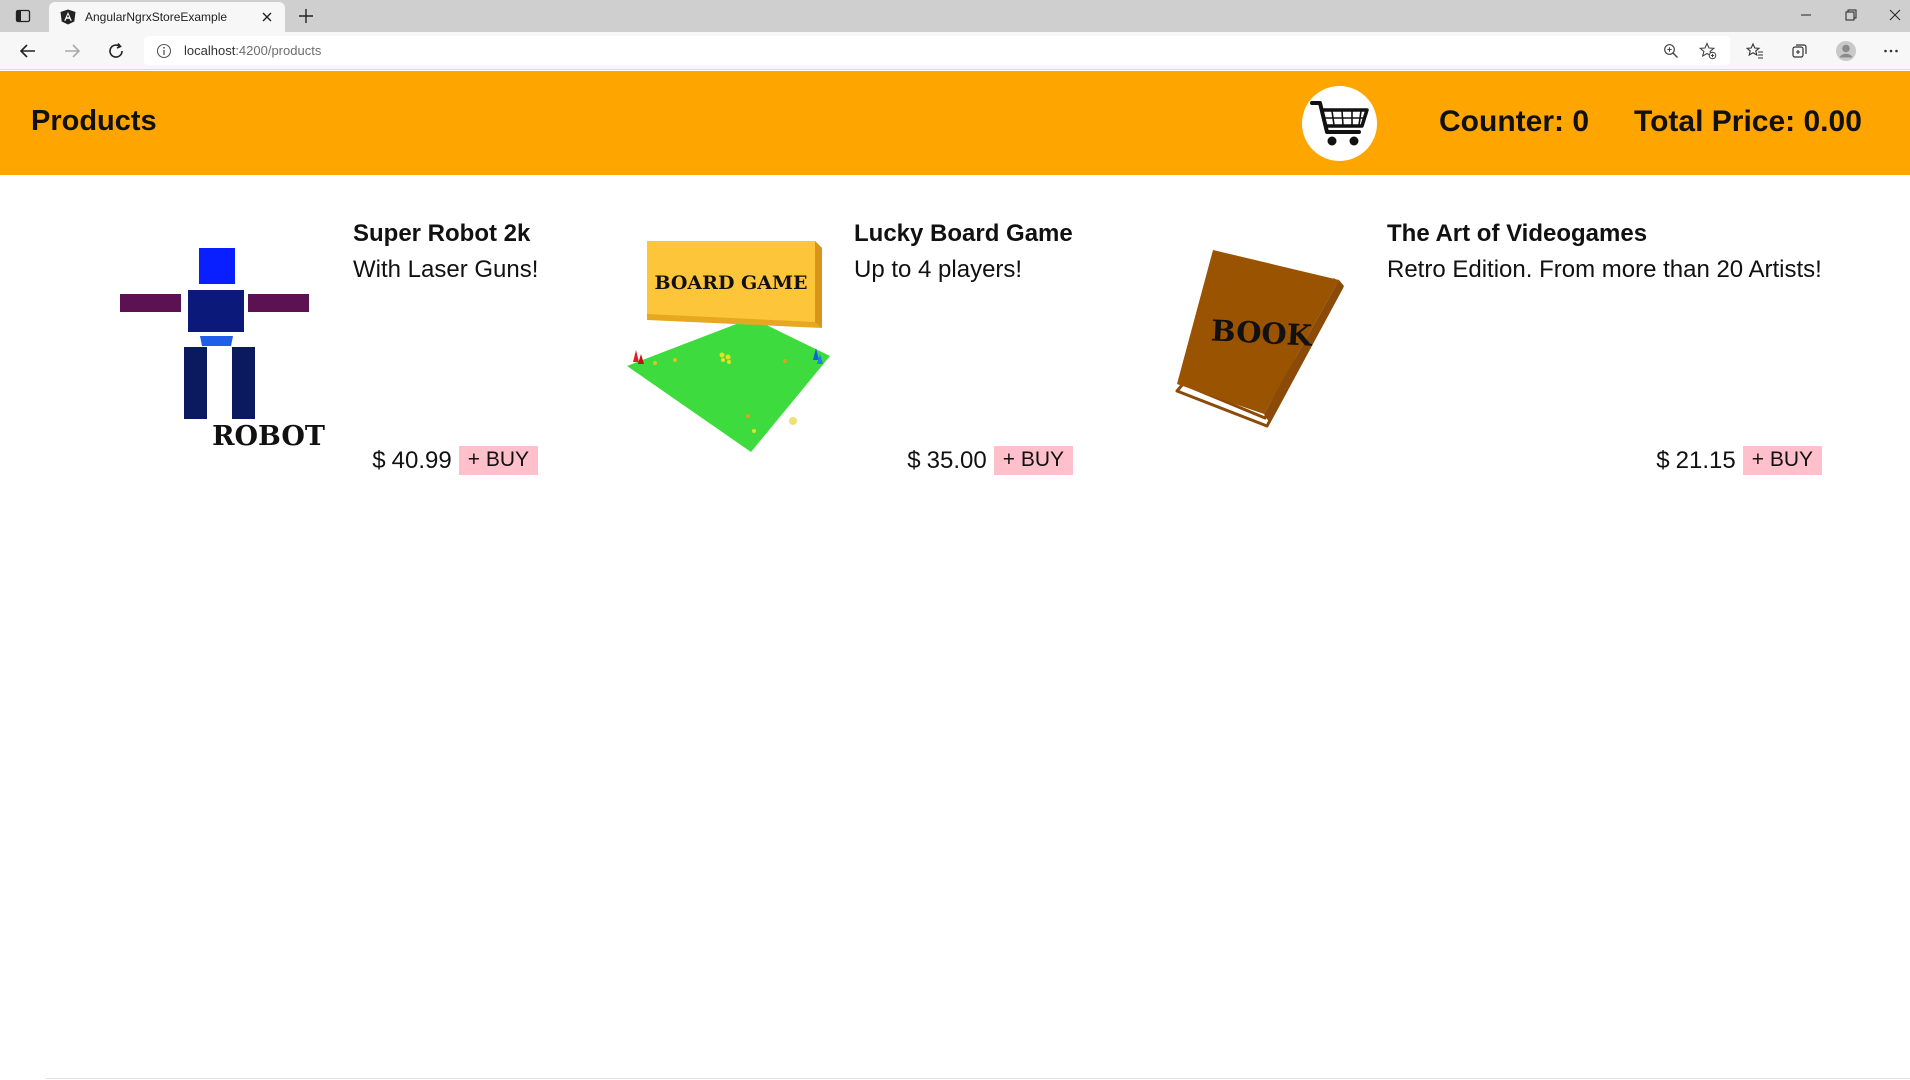  What do you see at coordinates (978, 1078) in the screenshot?
I see `bottom-divider` at bounding box center [978, 1078].